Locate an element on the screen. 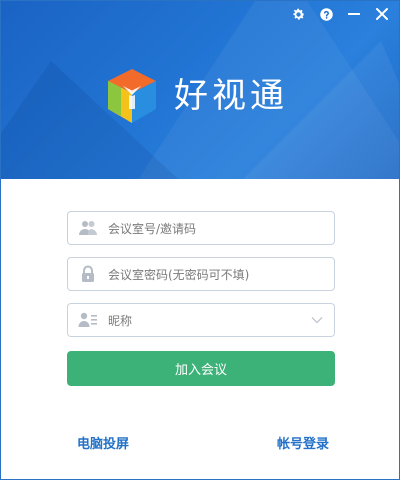 Image resolution: width=400 pixels, height=480 pixels. window-controls is located at coordinates (340, 14).